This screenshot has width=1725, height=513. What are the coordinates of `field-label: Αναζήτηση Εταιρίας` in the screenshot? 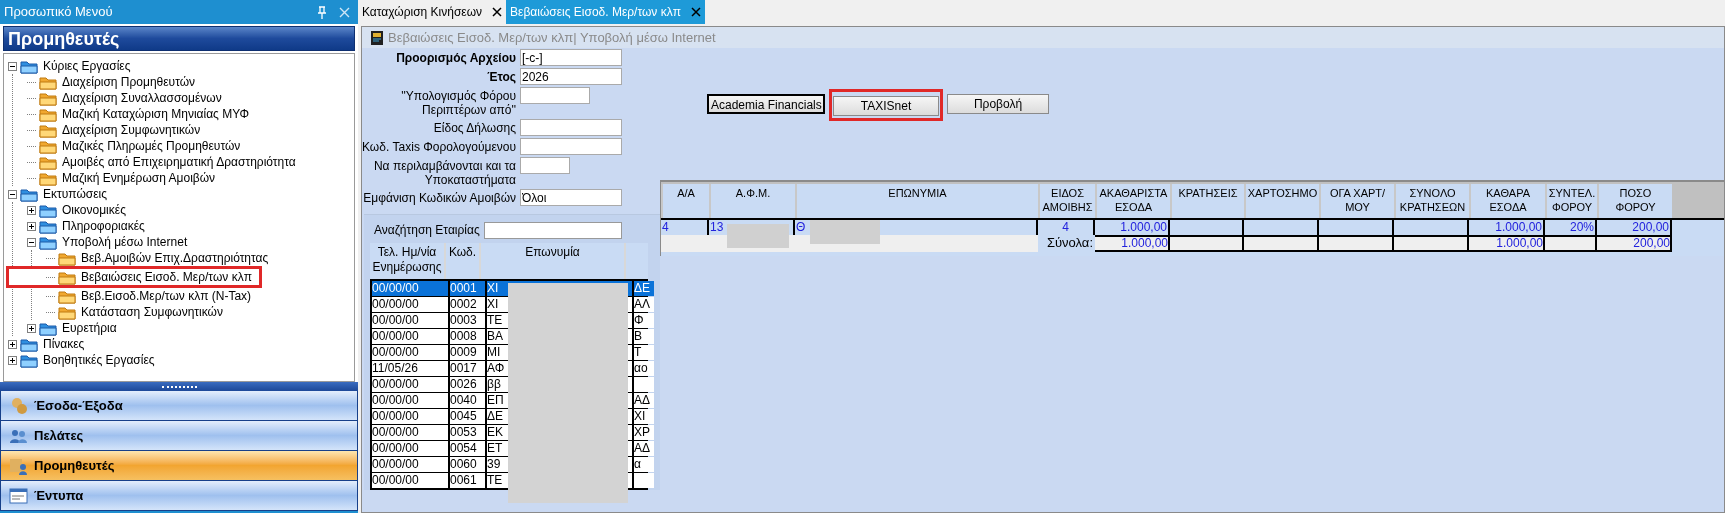 It's located at (427, 230).